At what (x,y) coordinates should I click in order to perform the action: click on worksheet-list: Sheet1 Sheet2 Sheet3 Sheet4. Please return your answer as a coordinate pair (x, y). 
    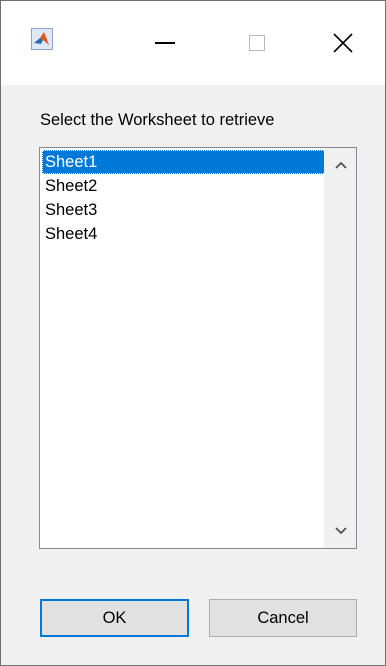
    Looking at the image, I should click on (184, 198).